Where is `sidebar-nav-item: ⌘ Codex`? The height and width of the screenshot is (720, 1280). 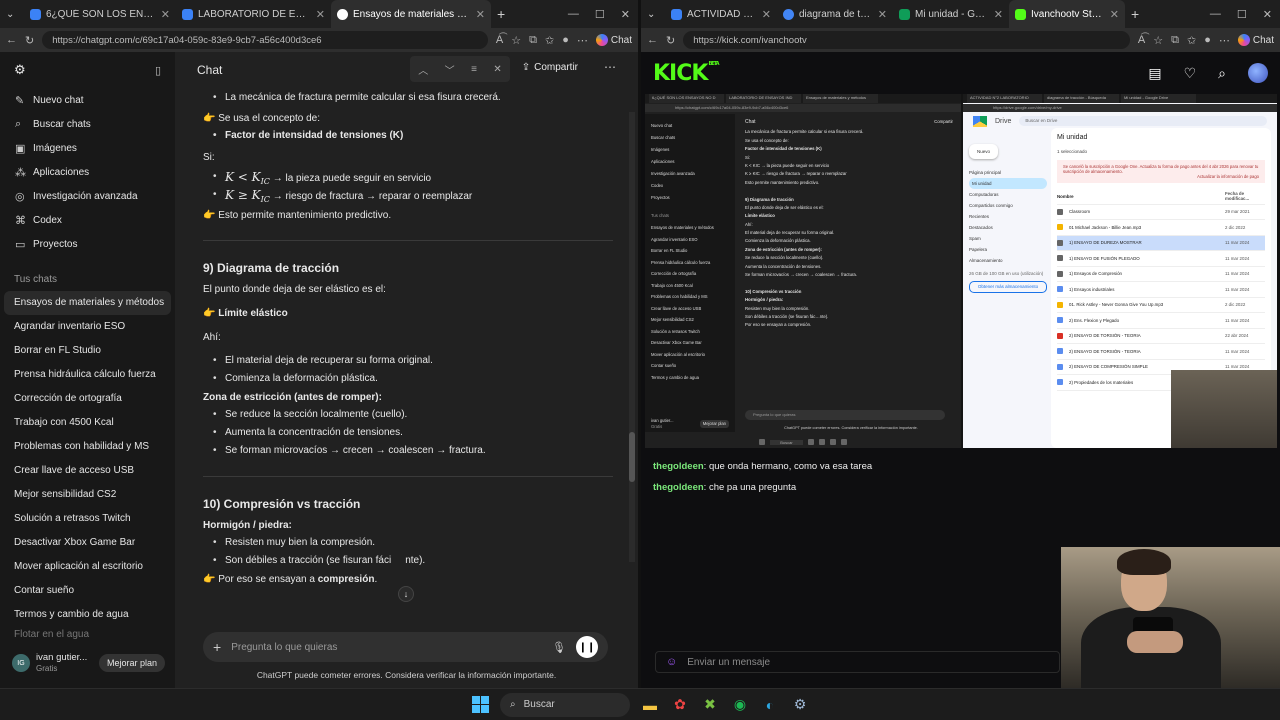 sidebar-nav-item: ⌘ Codex is located at coordinates (87, 220).